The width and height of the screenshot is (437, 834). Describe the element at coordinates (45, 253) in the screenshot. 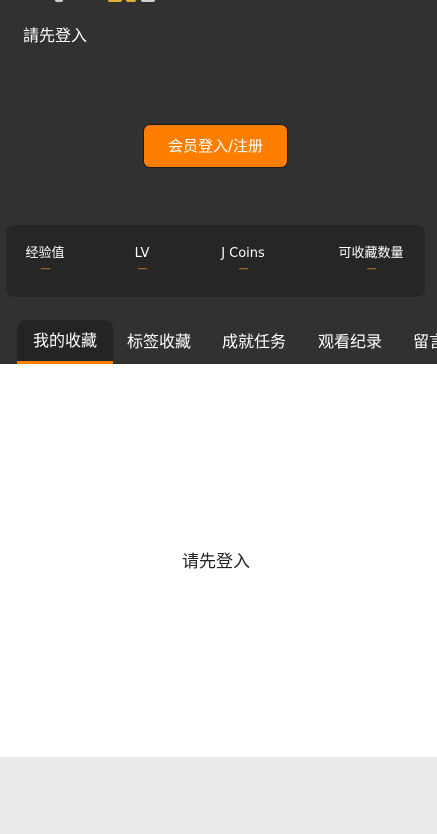

I see `stat-label: 经验值` at that location.